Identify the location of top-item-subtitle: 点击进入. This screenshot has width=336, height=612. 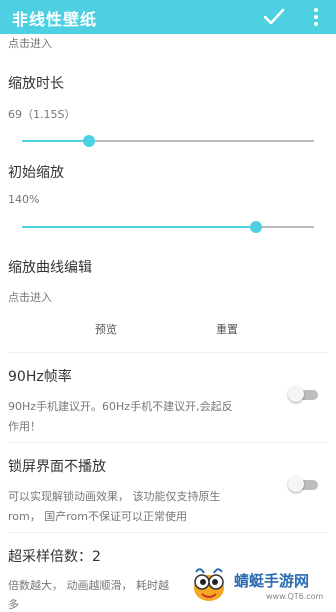
(30, 43).